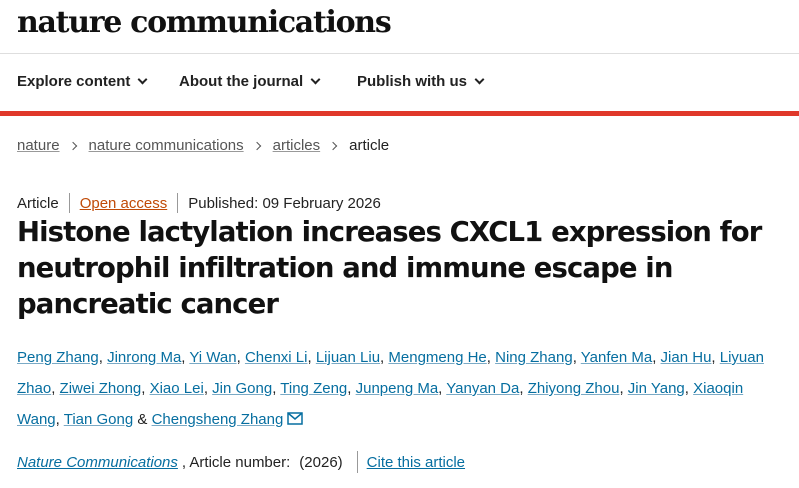 This screenshot has width=799, height=488. Describe the element at coordinates (284, 203) in the screenshot. I see `published-date: Published: 09 February 2026` at that location.